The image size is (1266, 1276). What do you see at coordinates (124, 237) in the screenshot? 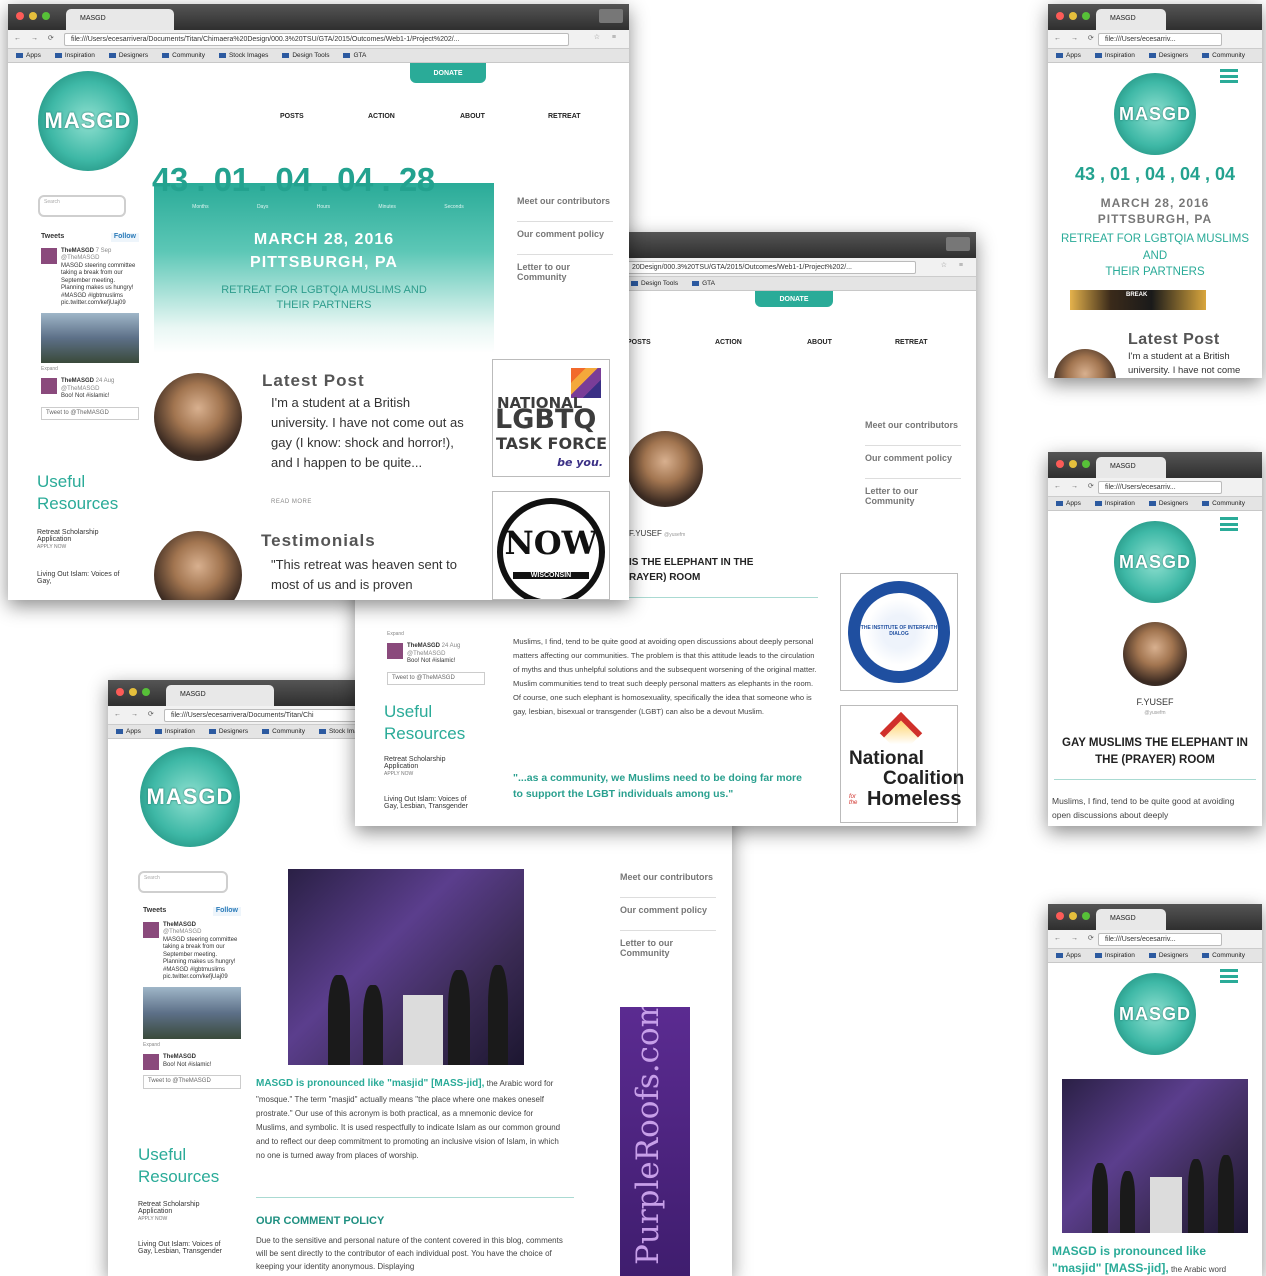
I see `follow-button: Follow` at bounding box center [124, 237].